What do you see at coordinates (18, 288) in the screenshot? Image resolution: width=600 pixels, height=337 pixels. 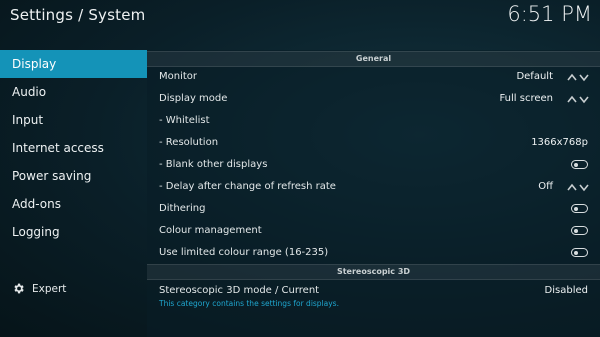 I see `gear-icon` at bounding box center [18, 288].